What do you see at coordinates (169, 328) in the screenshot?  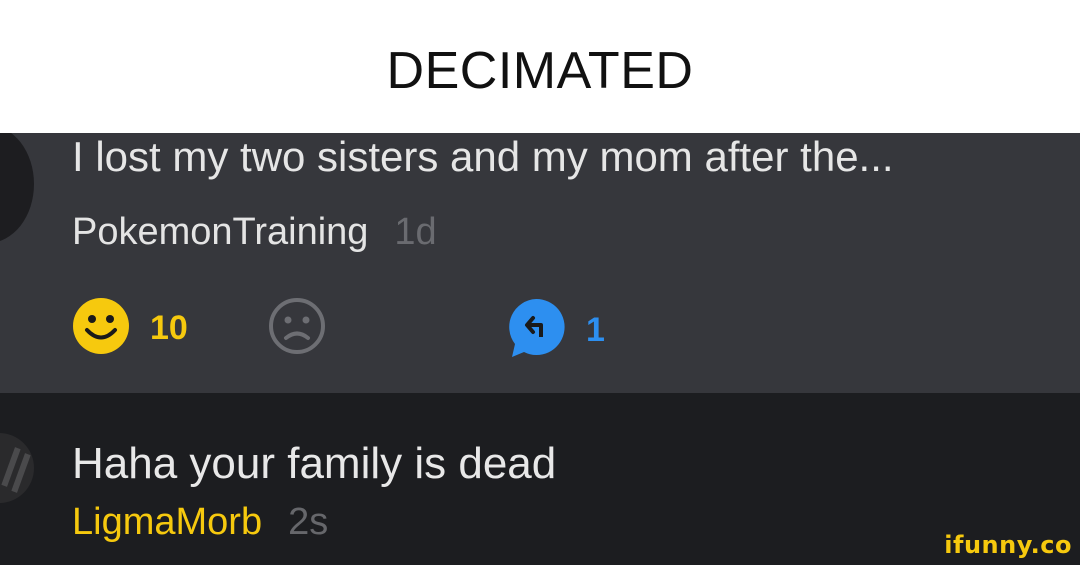 I see `like-count: 10` at bounding box center [169, 328].